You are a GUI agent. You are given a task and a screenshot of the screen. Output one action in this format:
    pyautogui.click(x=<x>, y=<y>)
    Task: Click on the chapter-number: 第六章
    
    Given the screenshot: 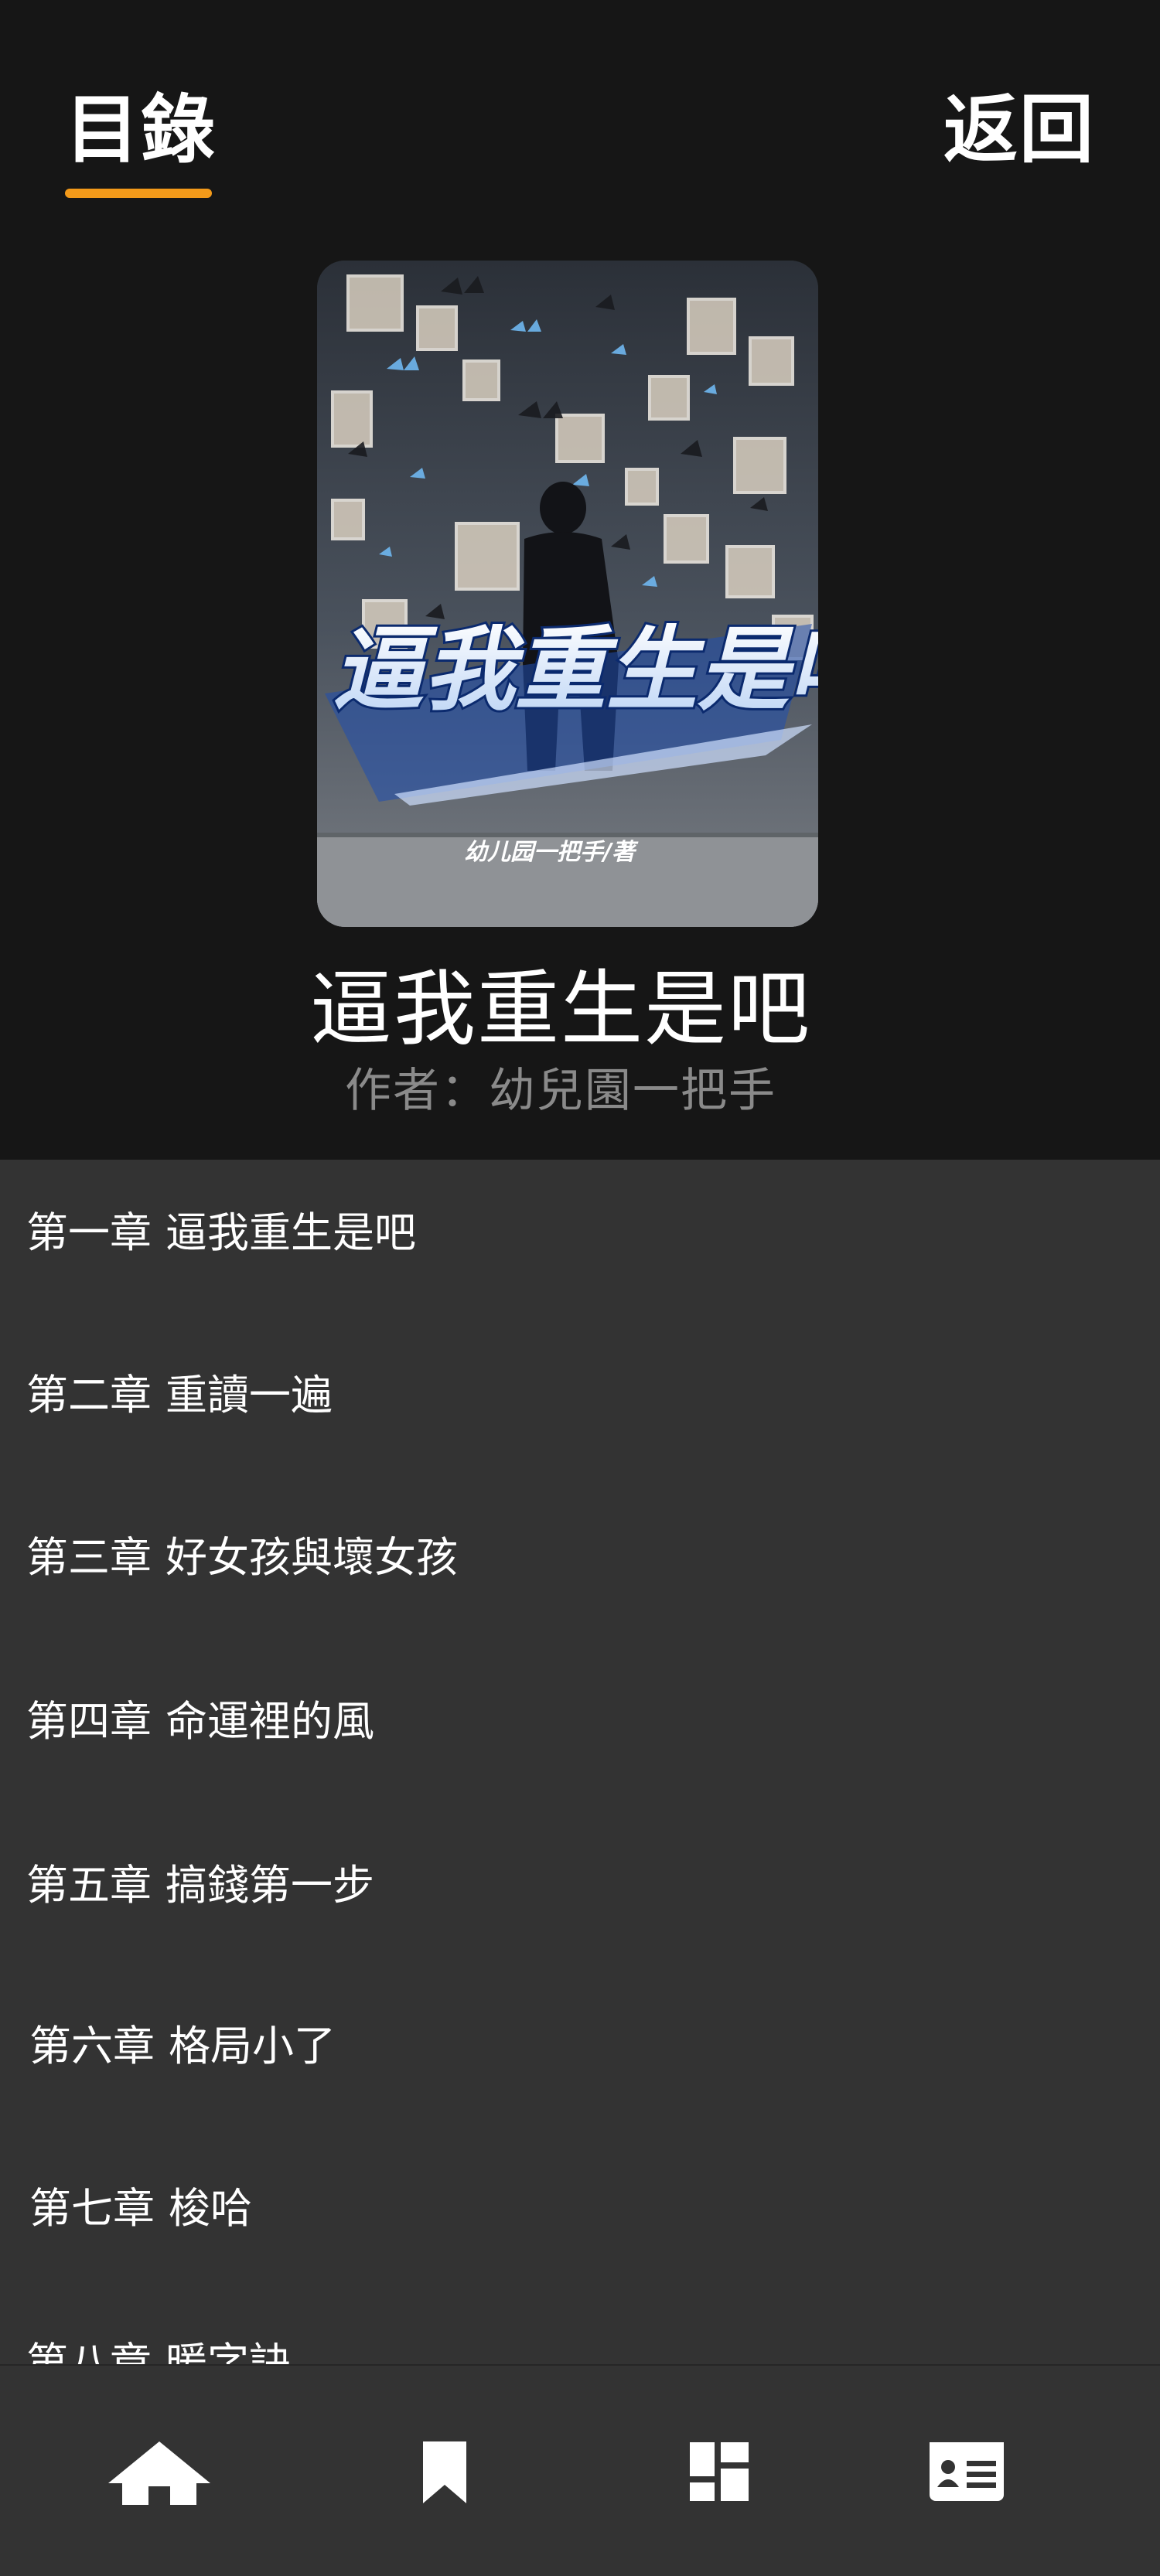 What is the action you would take?
    pyautogui.click(x=92, y=2046)
    